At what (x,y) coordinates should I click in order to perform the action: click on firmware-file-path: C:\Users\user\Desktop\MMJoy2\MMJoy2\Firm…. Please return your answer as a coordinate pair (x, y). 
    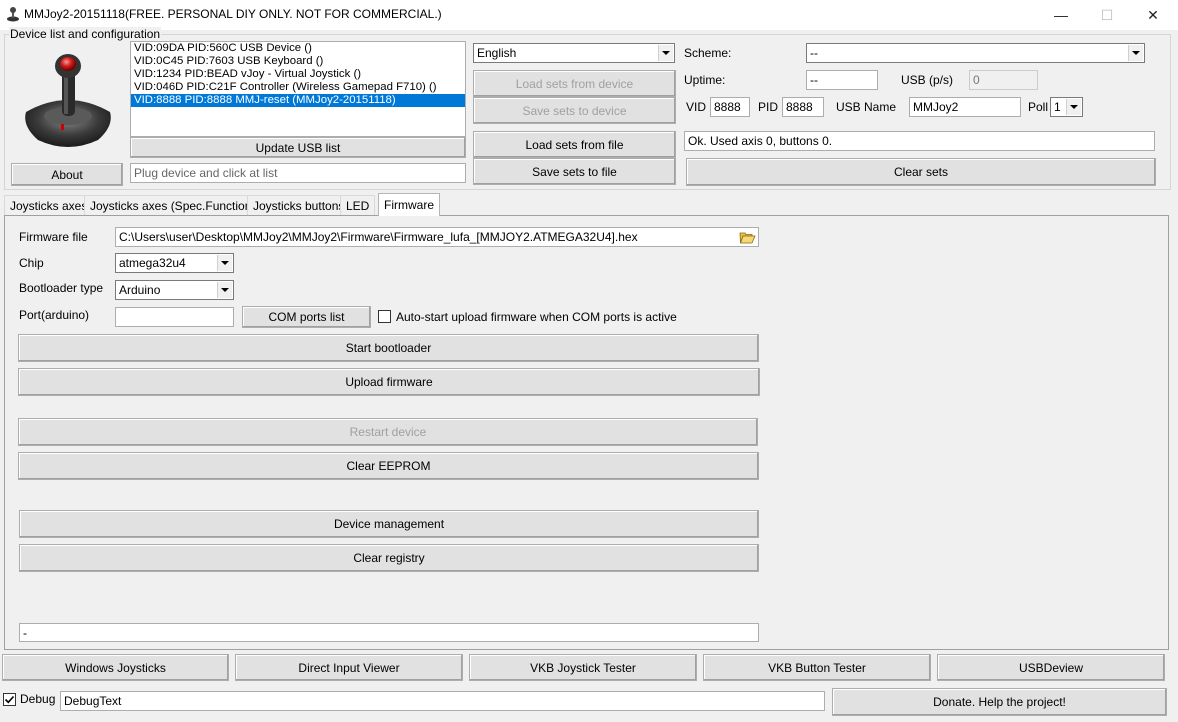
    Looking at the image, I should click on (378, 237).